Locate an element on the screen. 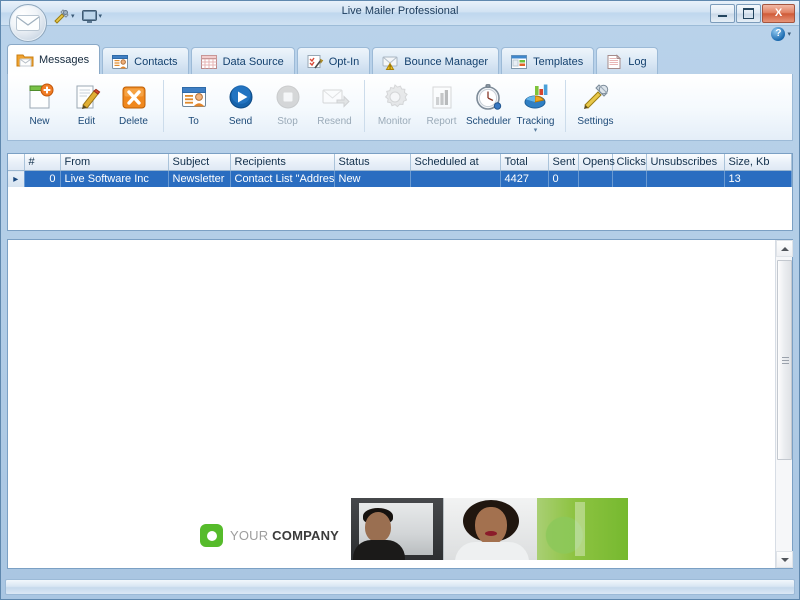 This screenshot has height=600, width=800. scrollbar-grip-icon is located at coordinates (785, 360).